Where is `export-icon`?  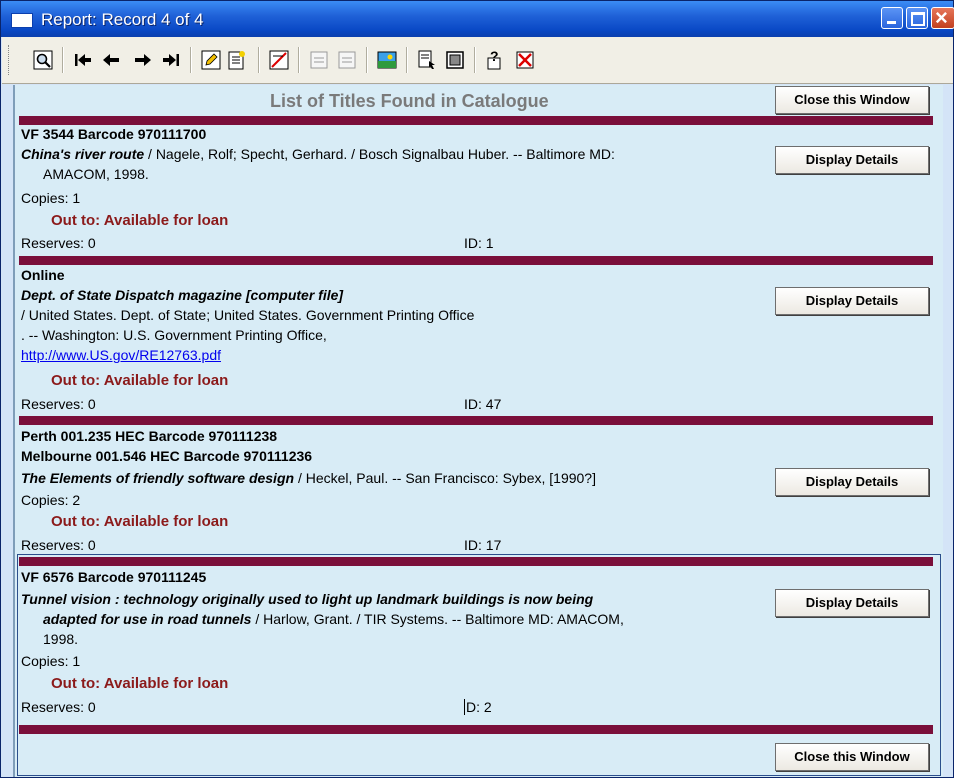 export-icon is located at coordinates (347, 60).